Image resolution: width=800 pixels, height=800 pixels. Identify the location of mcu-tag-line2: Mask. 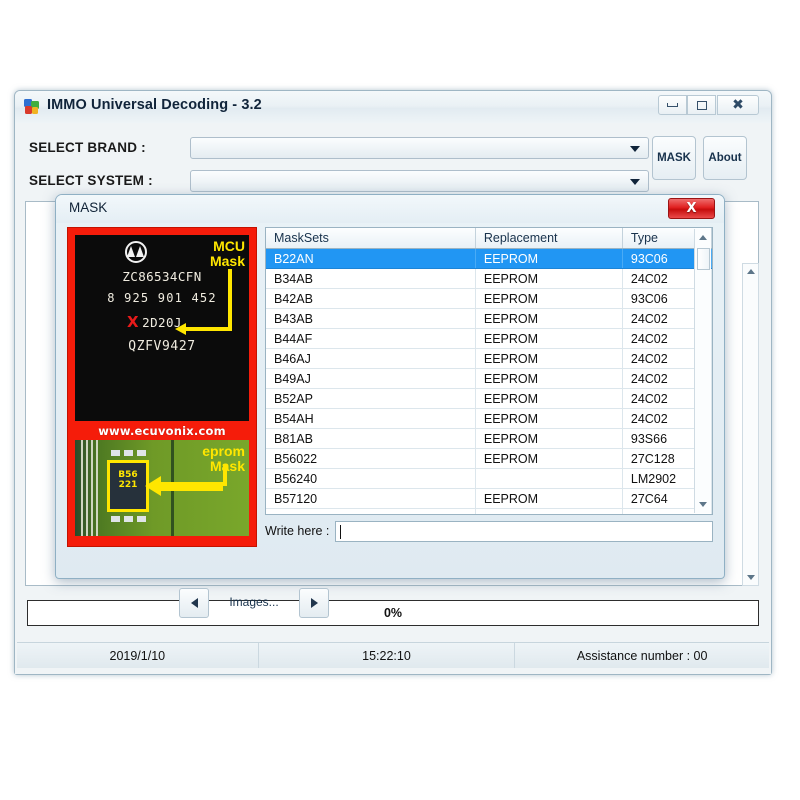
(227, 261).